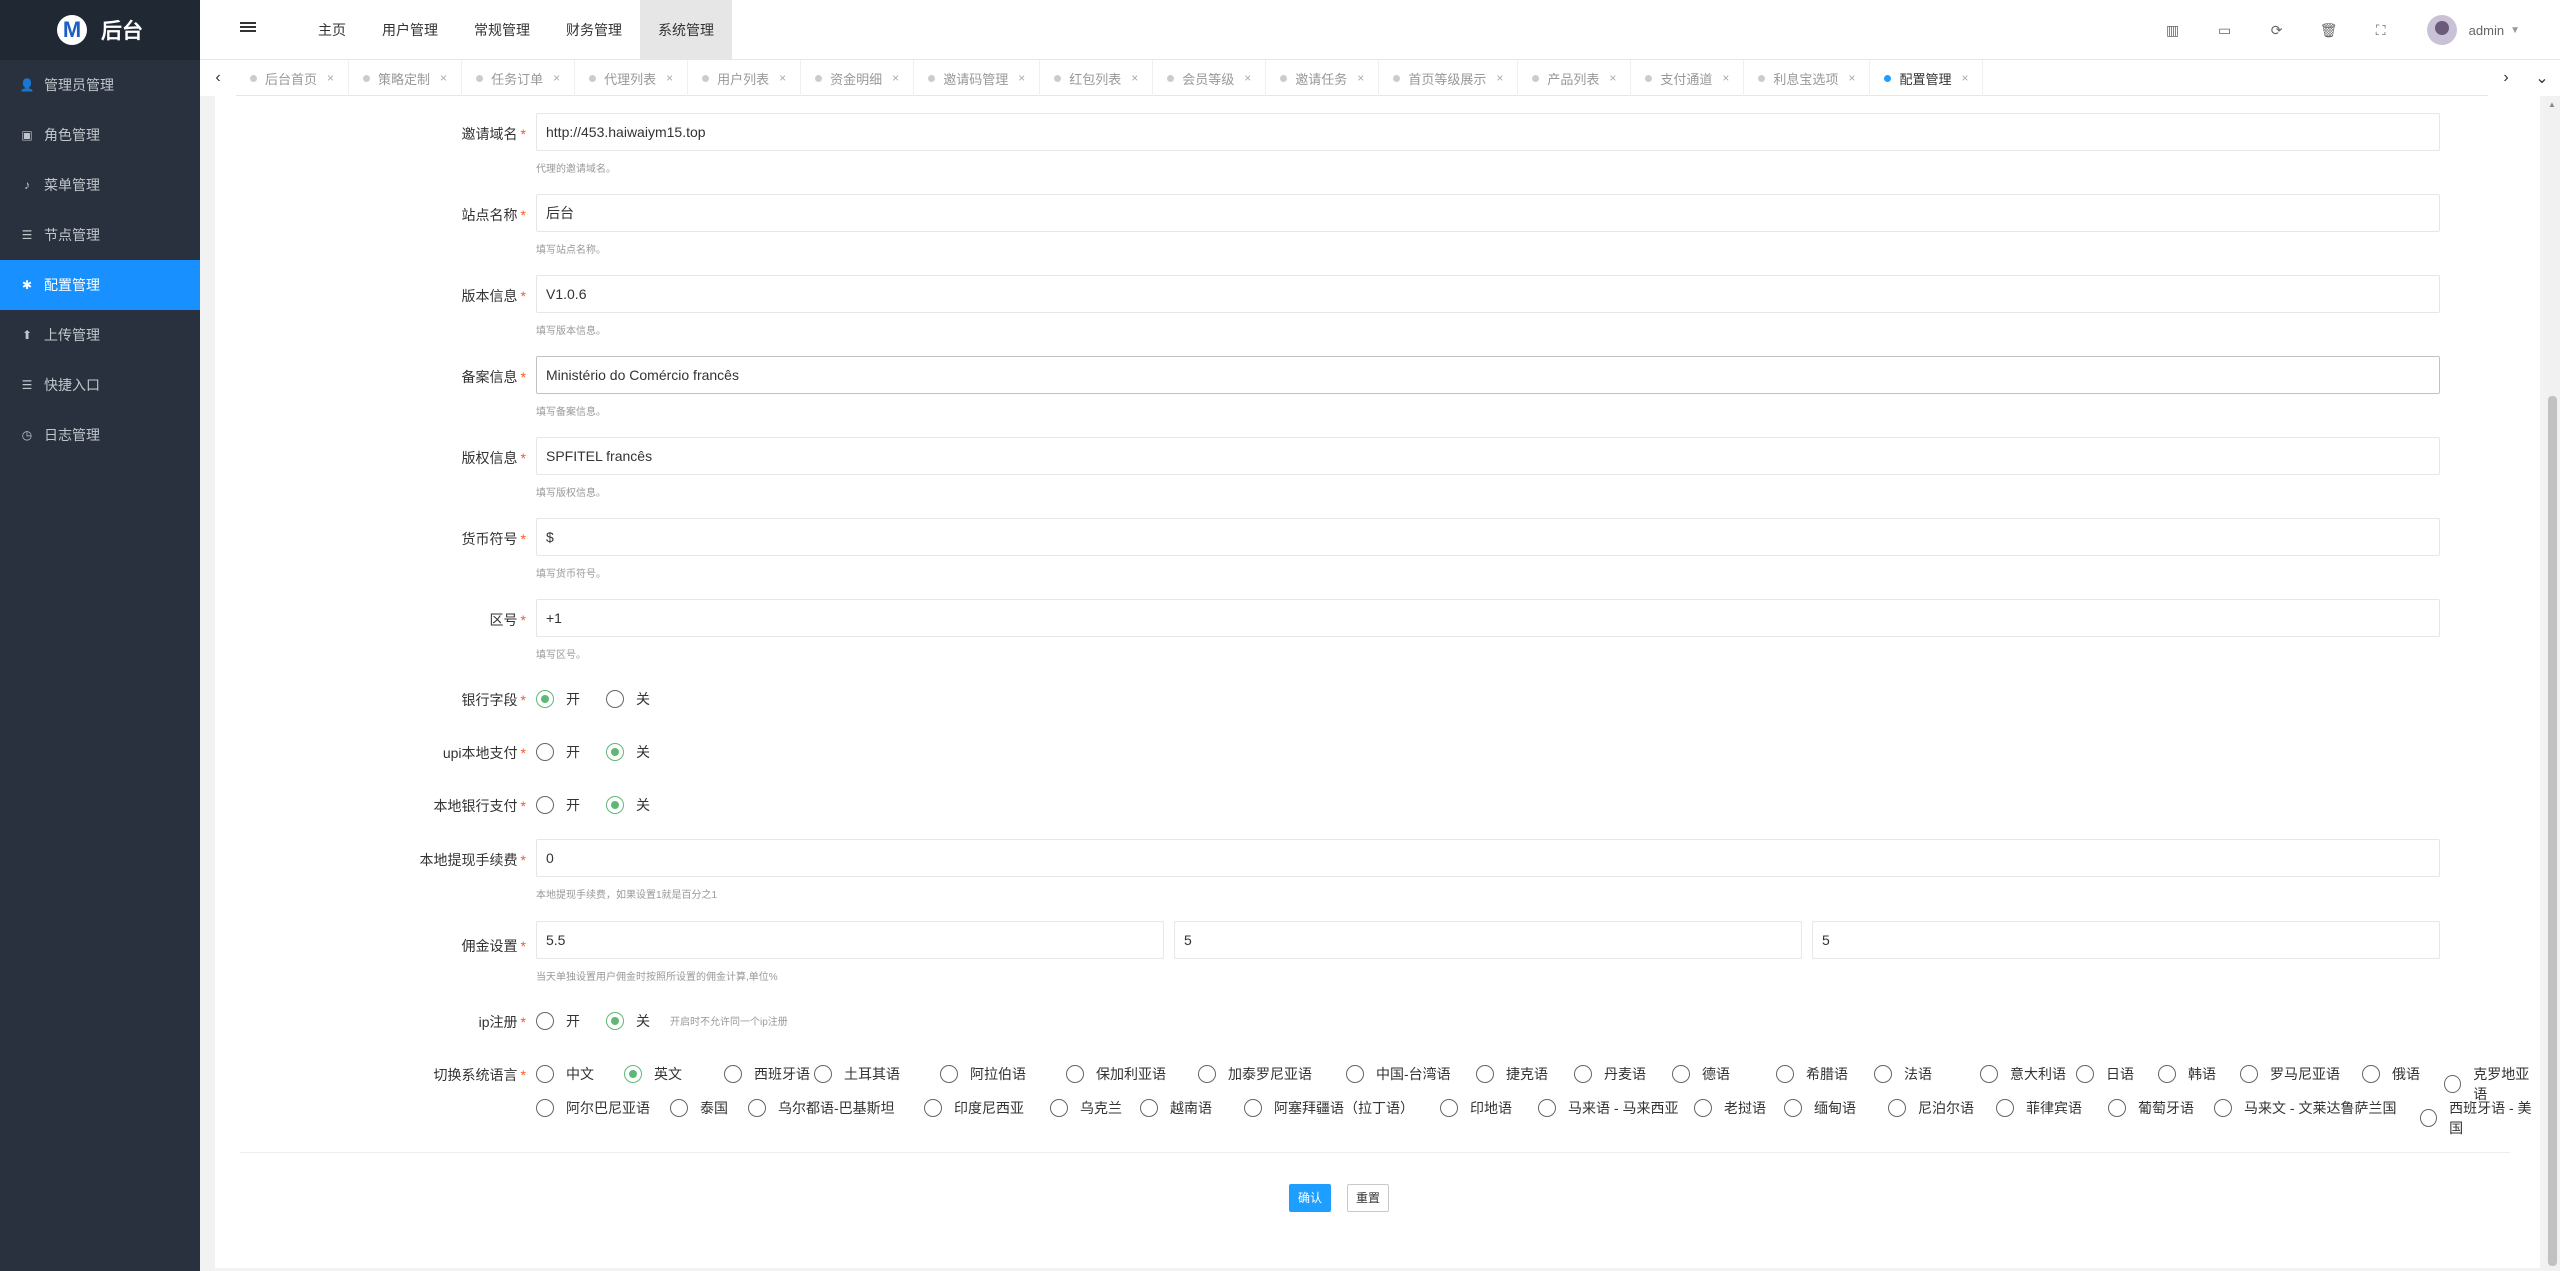 The image size is (2560, 1271). I want to click on bank-field-off-radio: 关, so click(628, 699).